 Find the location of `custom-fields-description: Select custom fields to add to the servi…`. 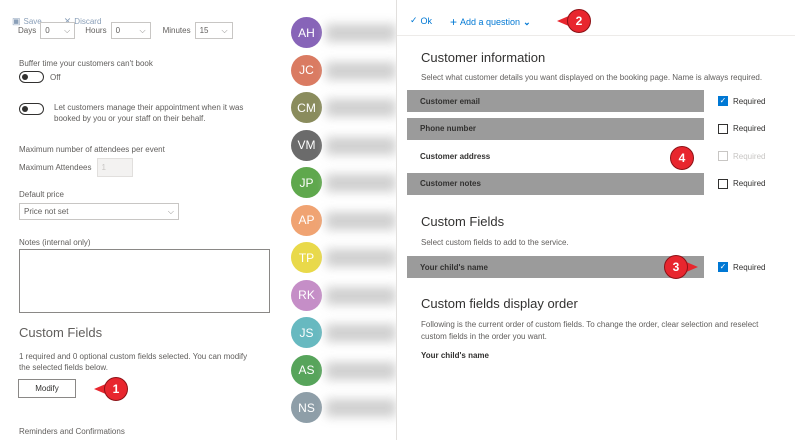

custom-fields-description: Select custom fields to add to the servi… is located at coordinates (495, 242).